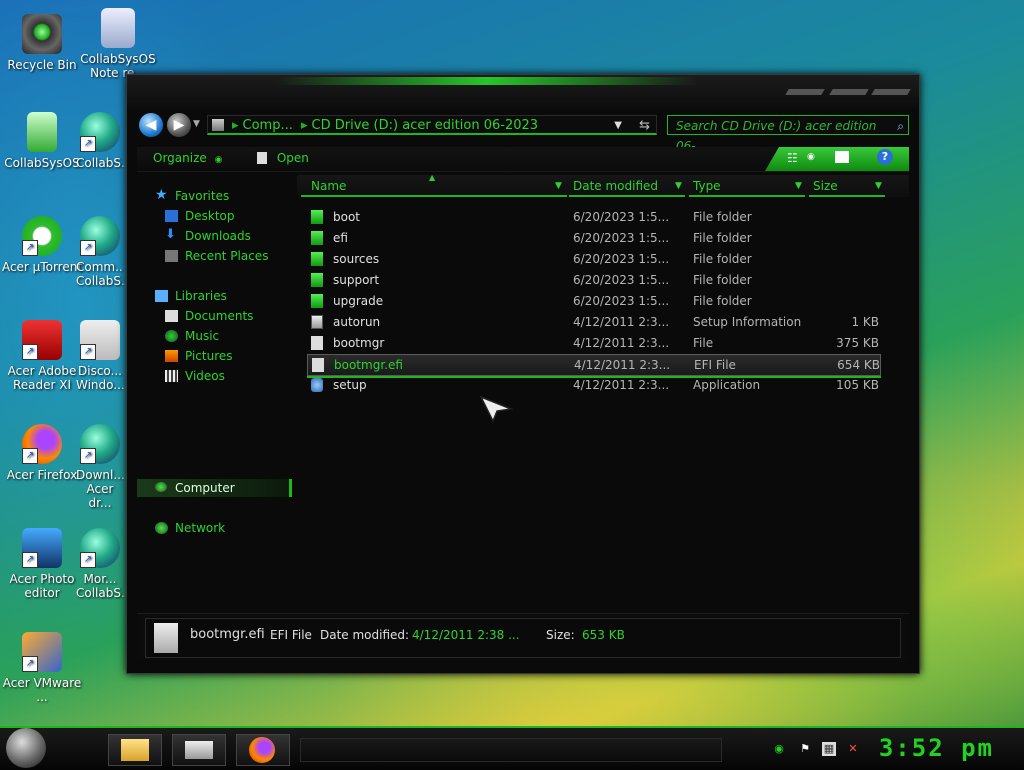 This screenshot has width=1024, height=770. I want to click on start-button, so click(26, 748).